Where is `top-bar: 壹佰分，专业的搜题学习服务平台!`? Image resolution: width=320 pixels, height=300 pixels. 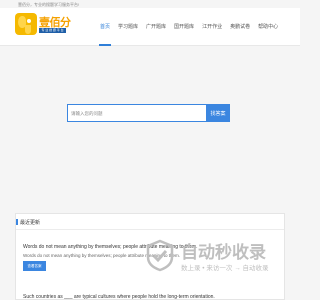
top-bar: 壹佰分，专业的搜题学习服务平台! is located at coordinates (150, 4).